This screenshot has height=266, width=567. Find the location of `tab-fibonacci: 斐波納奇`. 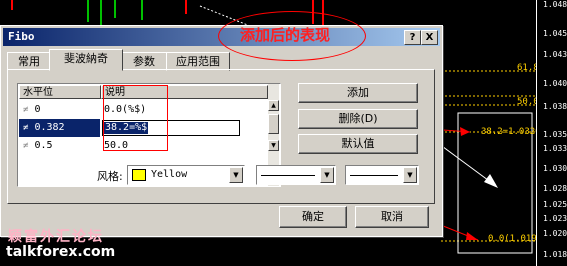

tab-fibonacci: 斐波納奇 is located at coordinates (86, 60).